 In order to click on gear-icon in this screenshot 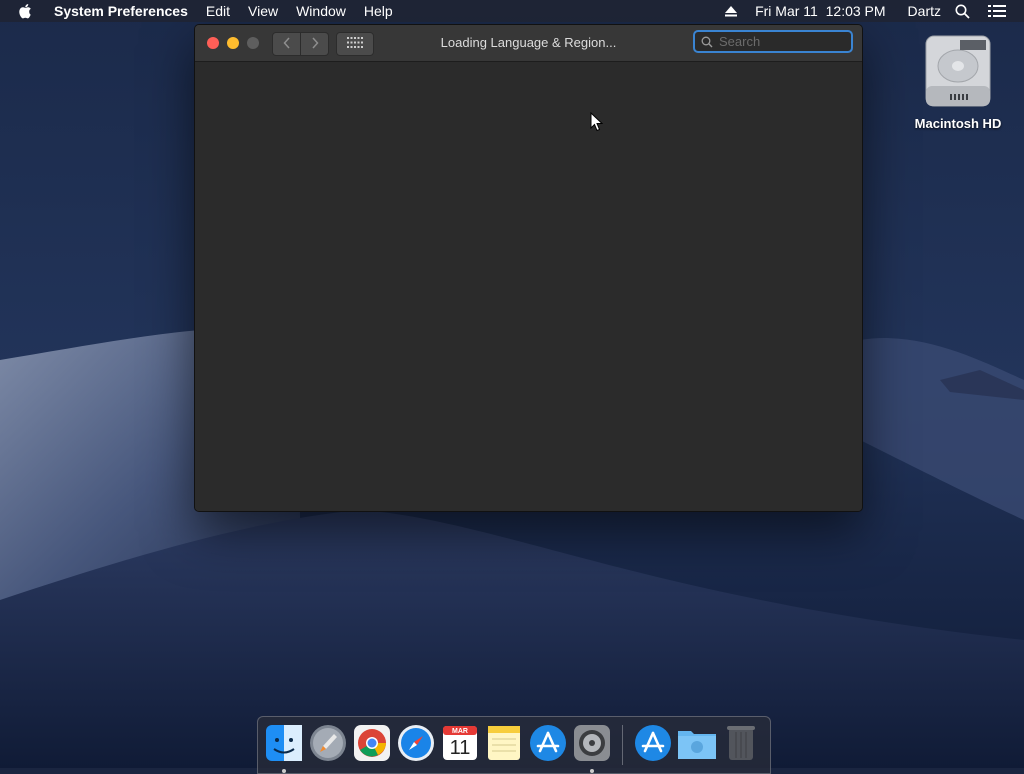, I will do `click(592, 745)`.